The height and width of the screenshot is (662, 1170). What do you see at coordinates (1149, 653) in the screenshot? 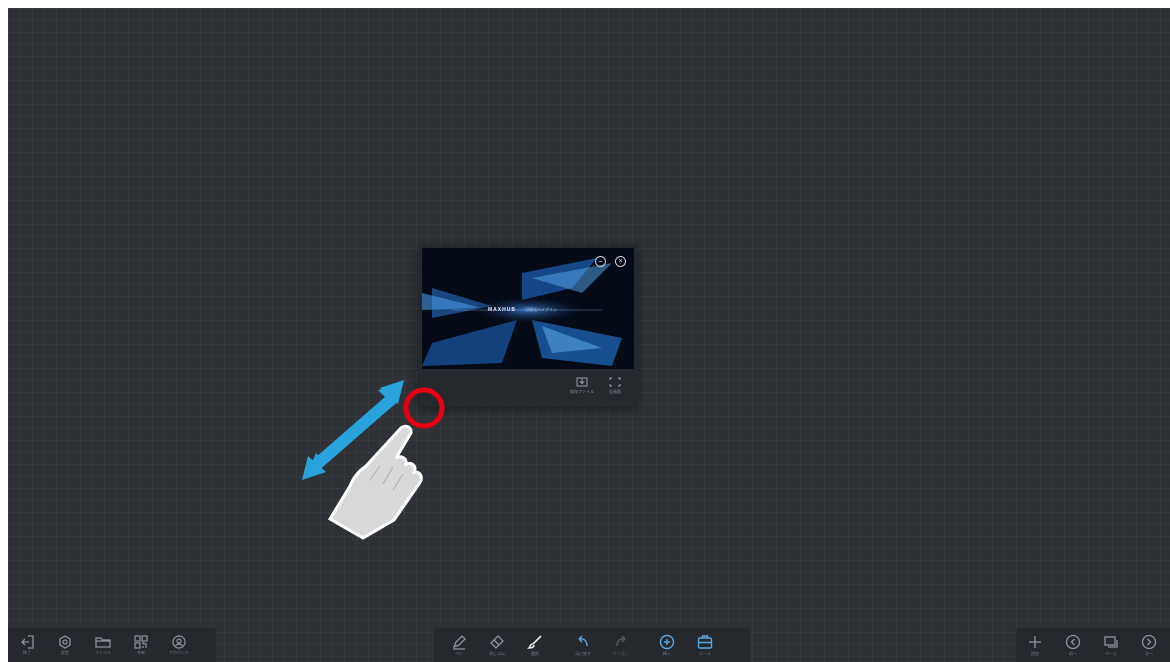
I see `next-page-label: 次へ` at bounding box center [1149, 653].